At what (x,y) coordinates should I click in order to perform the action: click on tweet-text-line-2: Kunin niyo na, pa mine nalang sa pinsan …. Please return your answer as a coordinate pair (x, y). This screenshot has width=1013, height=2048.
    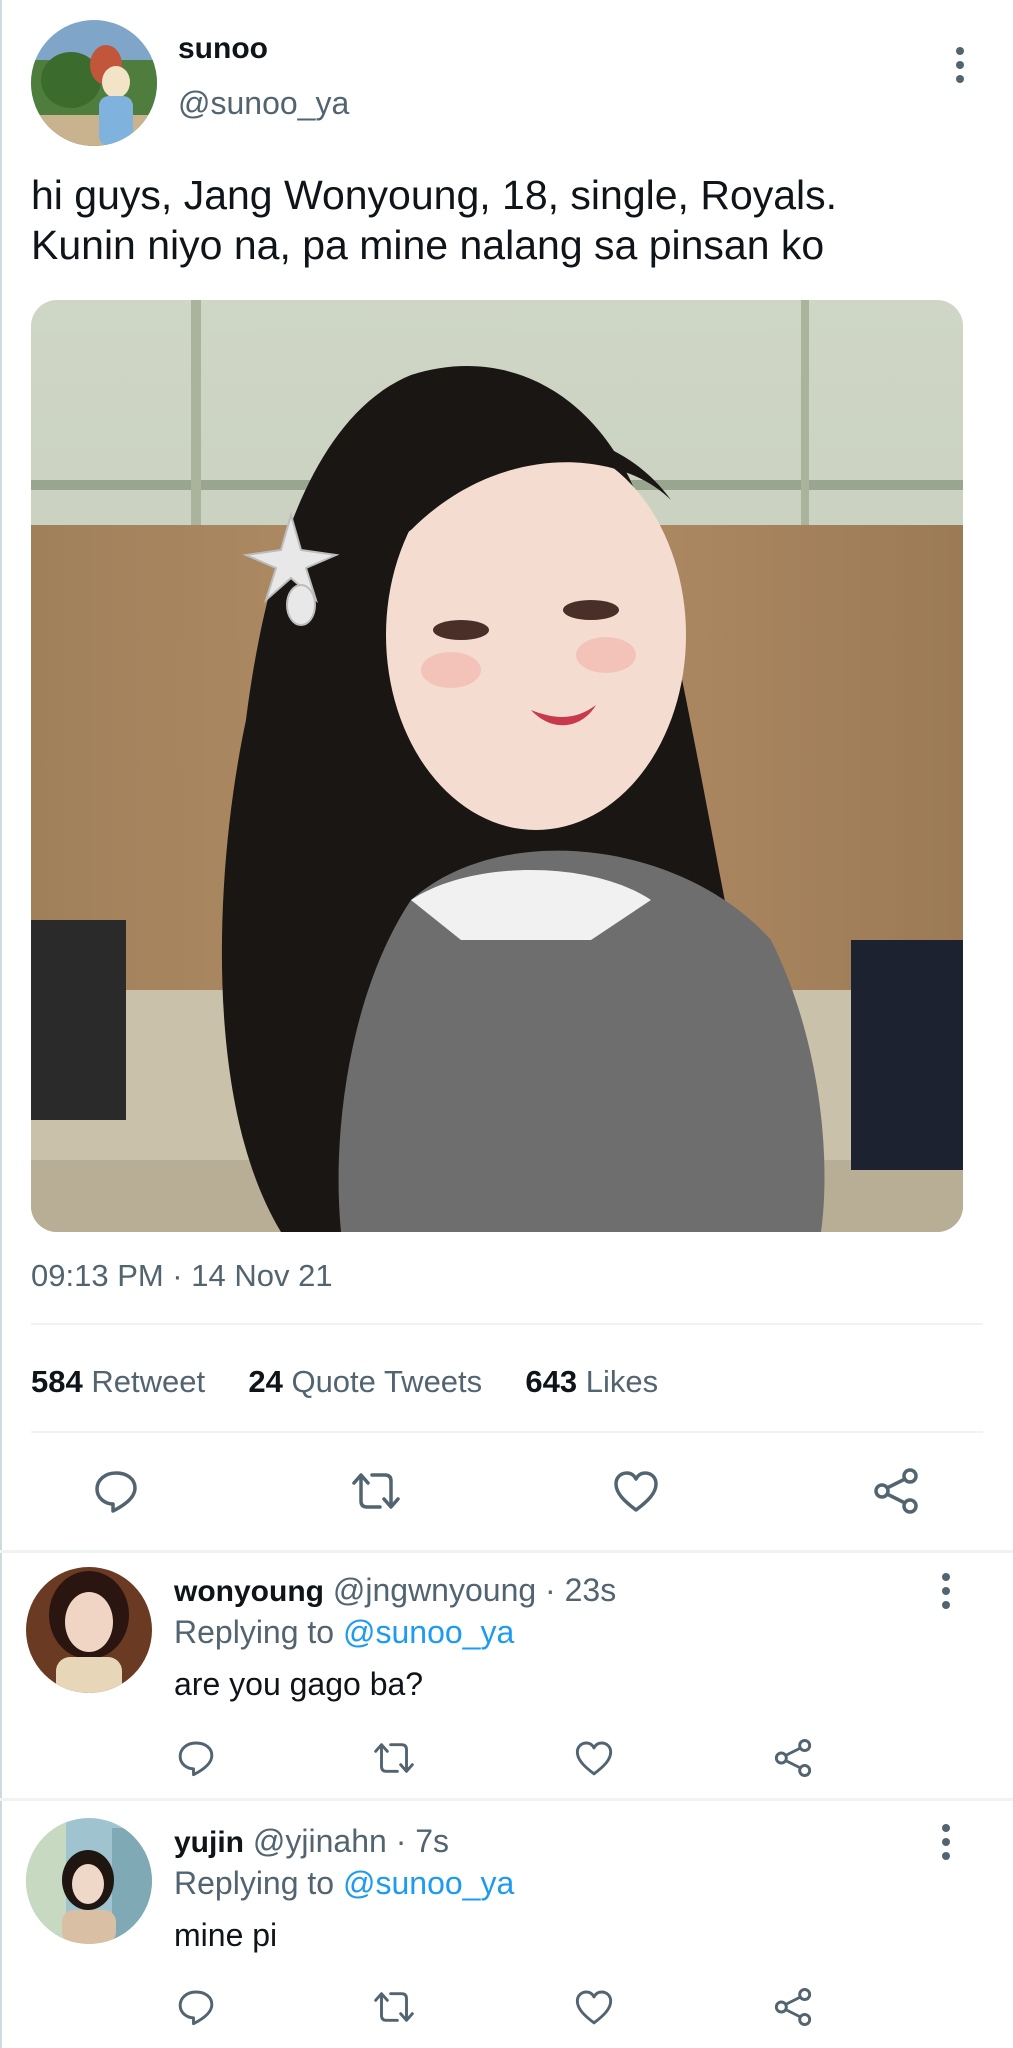
    Looking at the image, I should click on (428, 245).